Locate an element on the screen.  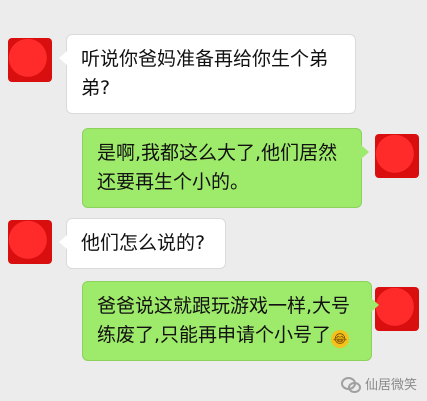
message-text: 是啊,我都这么大了,他们居然还要再生个小的。 is located at coordinates (217, 167).